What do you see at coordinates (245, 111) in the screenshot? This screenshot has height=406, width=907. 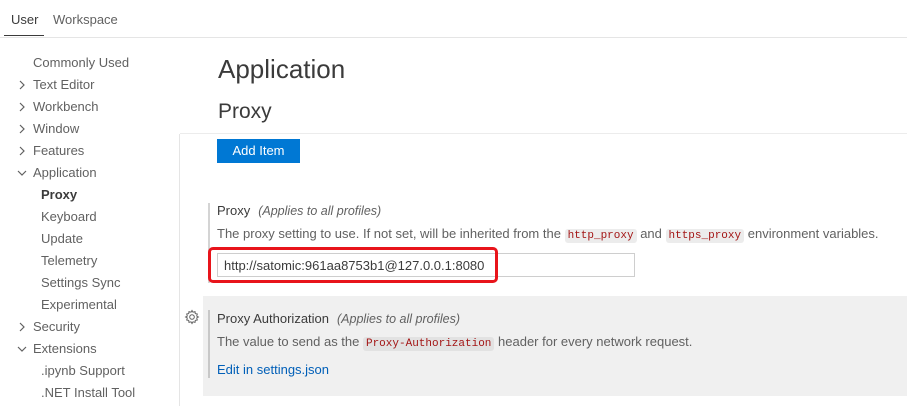 I see `section-title: Proxy` at bounding box center [245, 111].